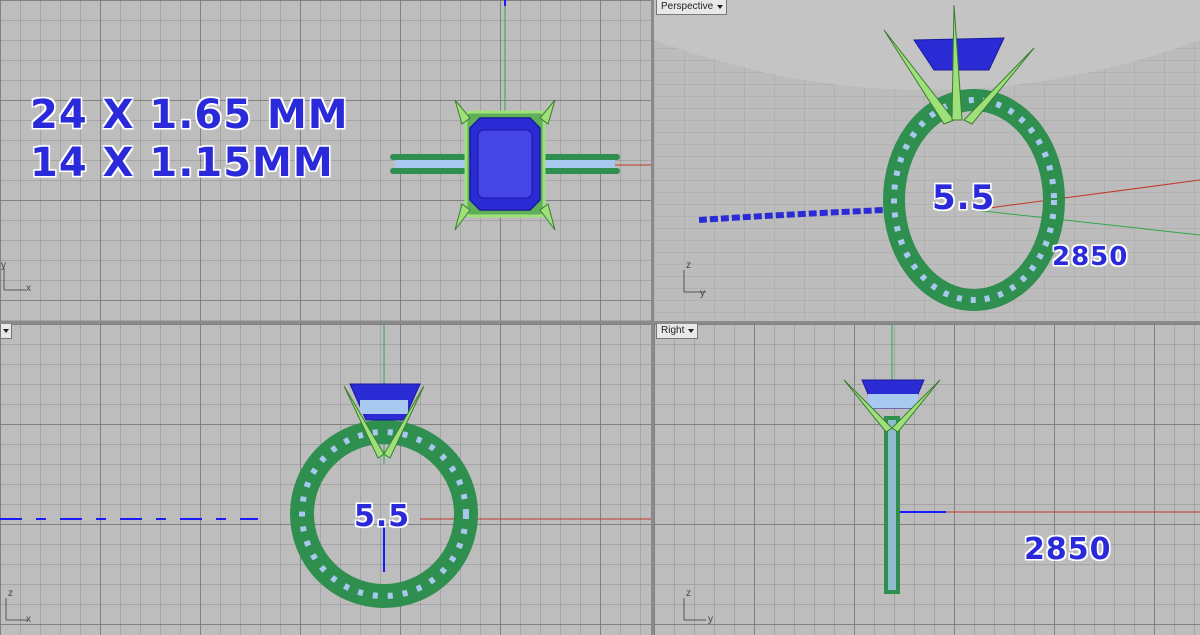  What do you see at coordinates (673, 330) in the screenshot?
I see `right-viewport-title: Right` at bounding box center [673, 330].